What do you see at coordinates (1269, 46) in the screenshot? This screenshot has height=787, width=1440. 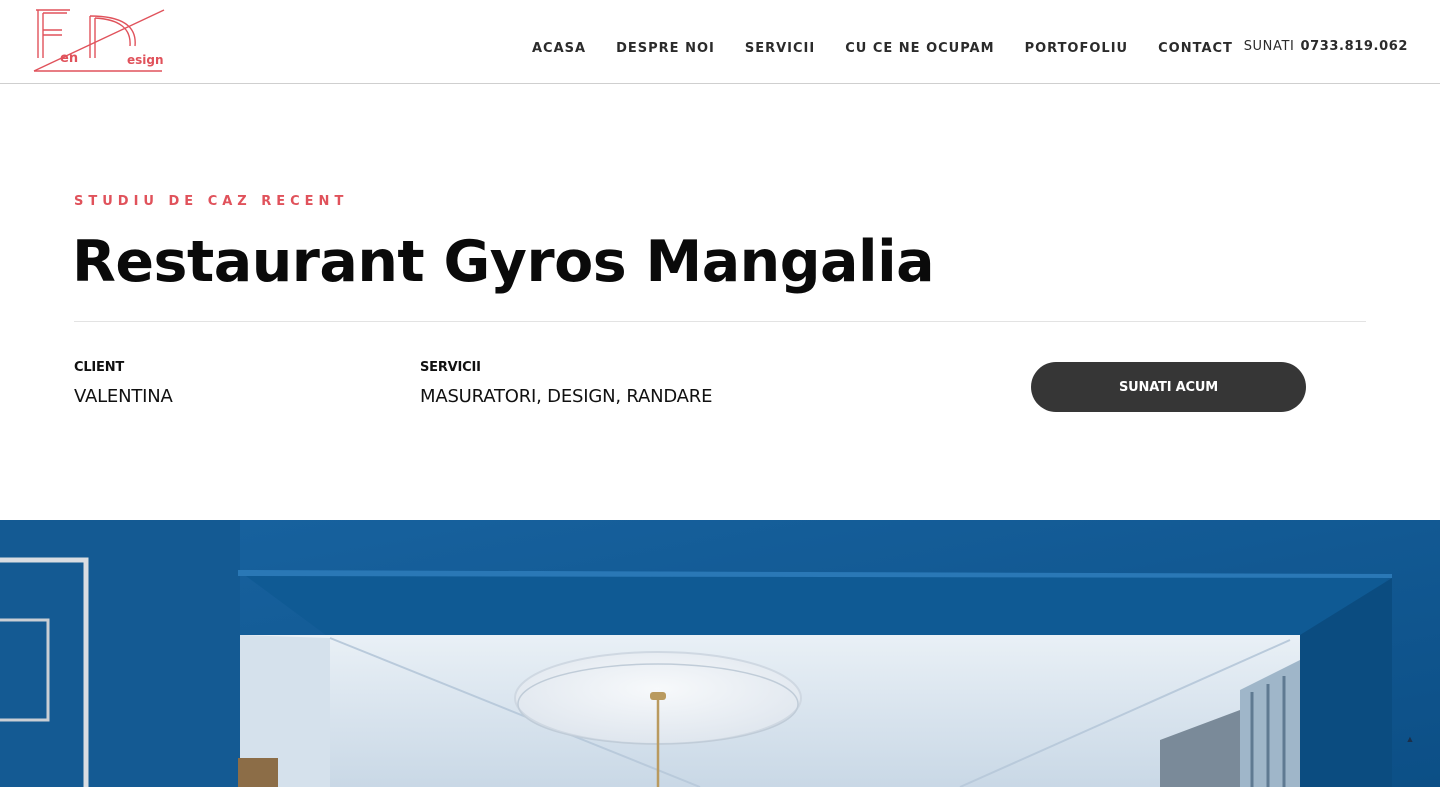 I see `phone-prefix: SUNATI` at bounding box center [1269, 46].